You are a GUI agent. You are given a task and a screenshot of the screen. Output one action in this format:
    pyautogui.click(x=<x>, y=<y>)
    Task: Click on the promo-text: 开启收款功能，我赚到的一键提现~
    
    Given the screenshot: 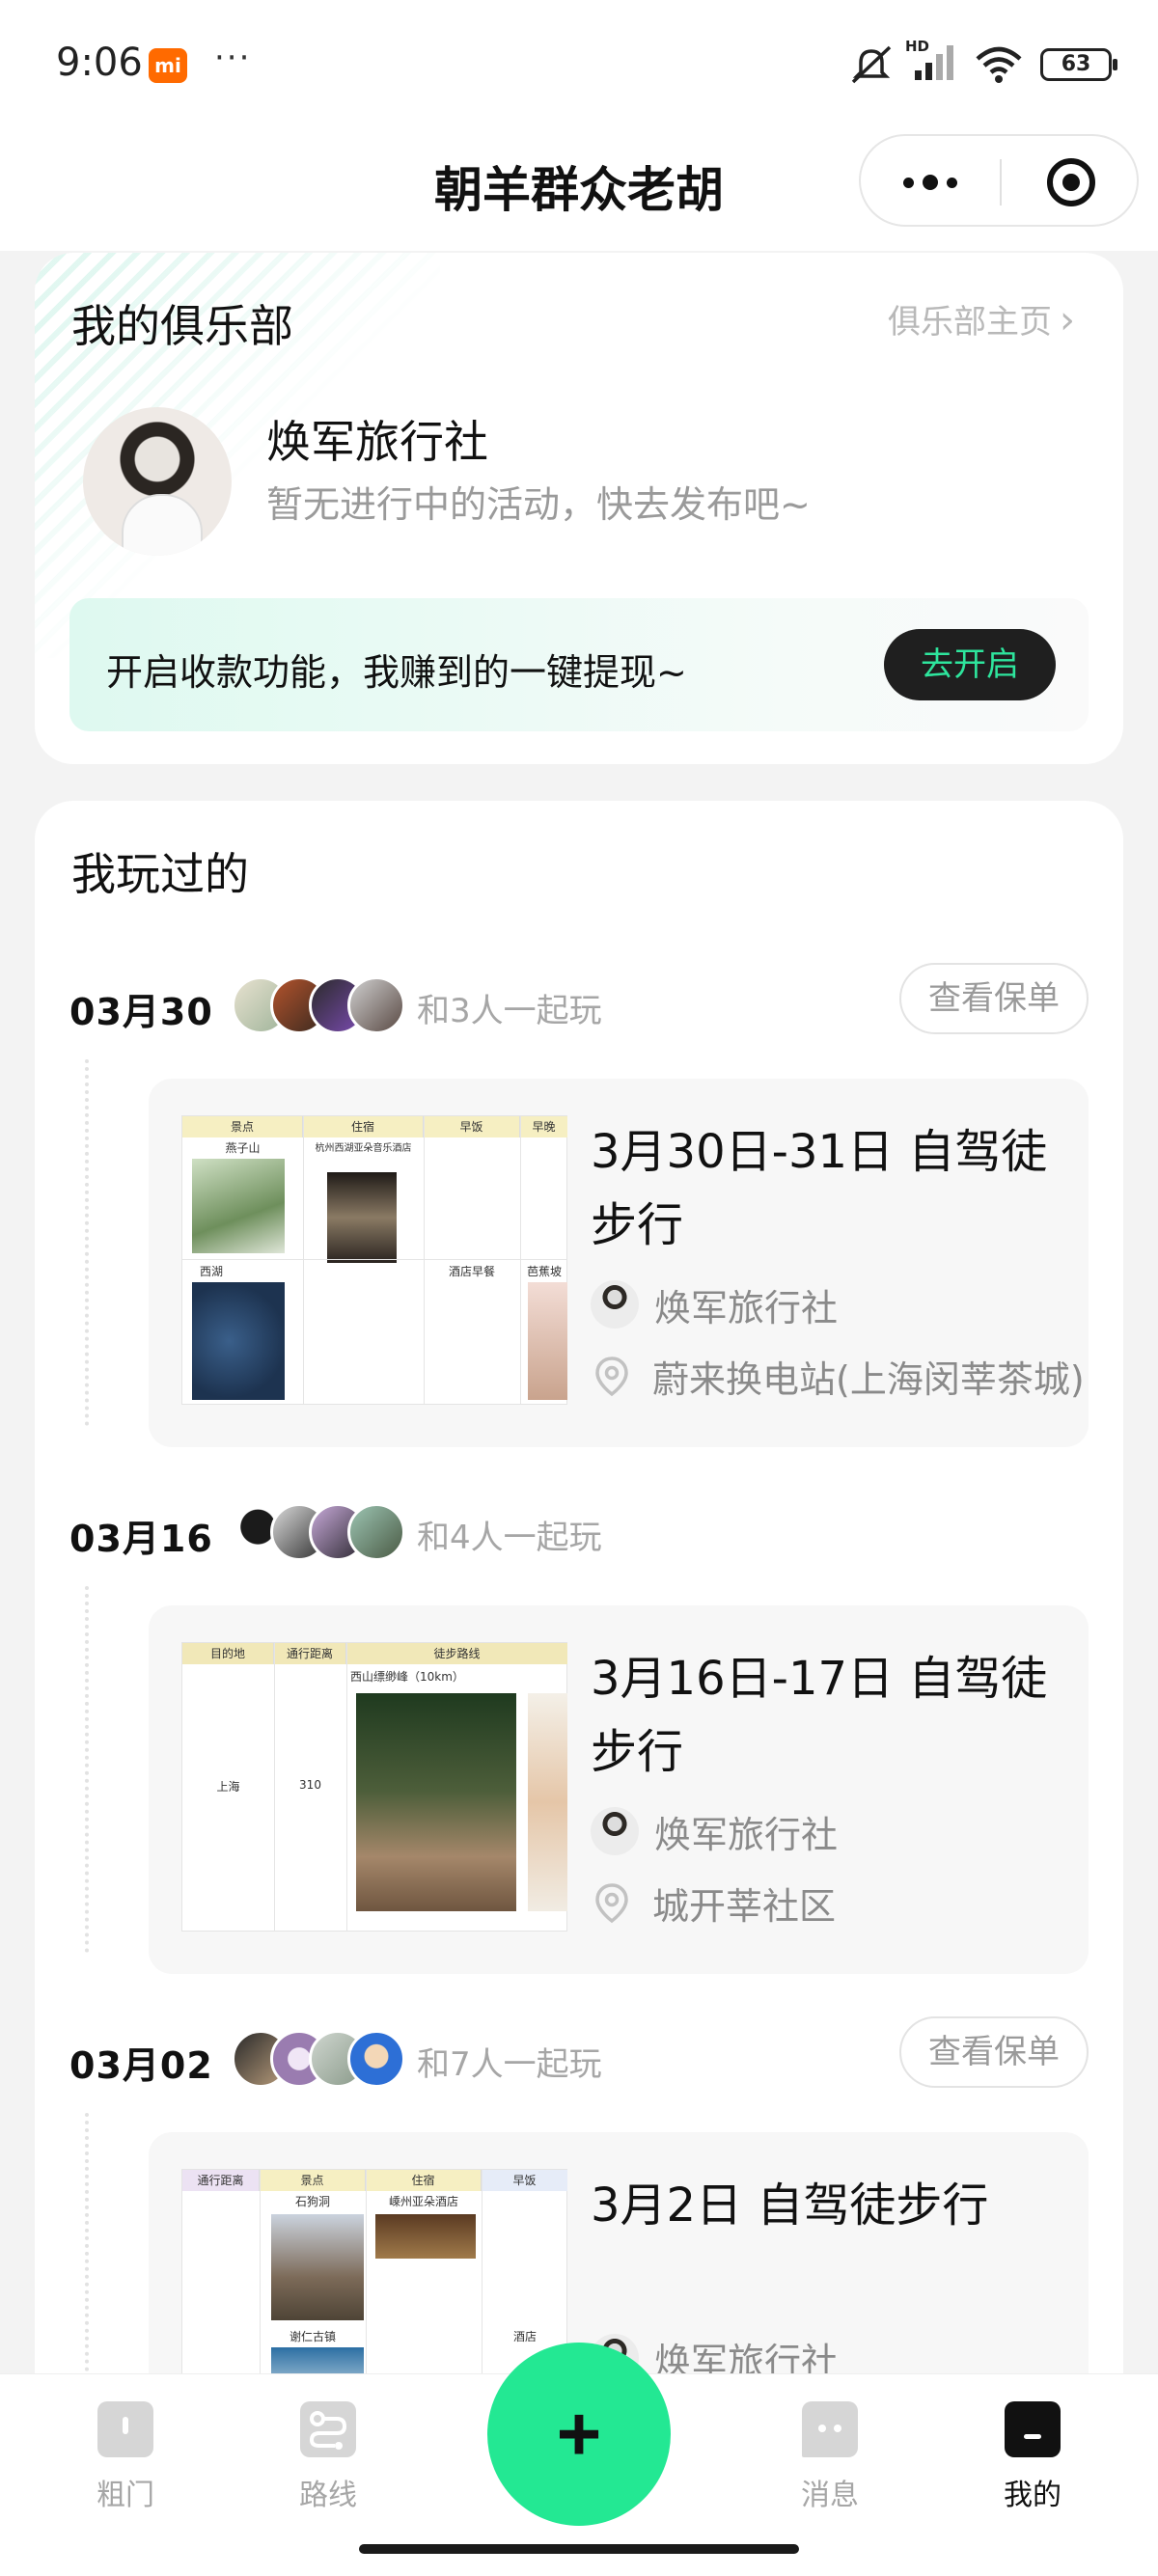 What is the action you would take?
    pyautogui.click(x=396, y=672)
    